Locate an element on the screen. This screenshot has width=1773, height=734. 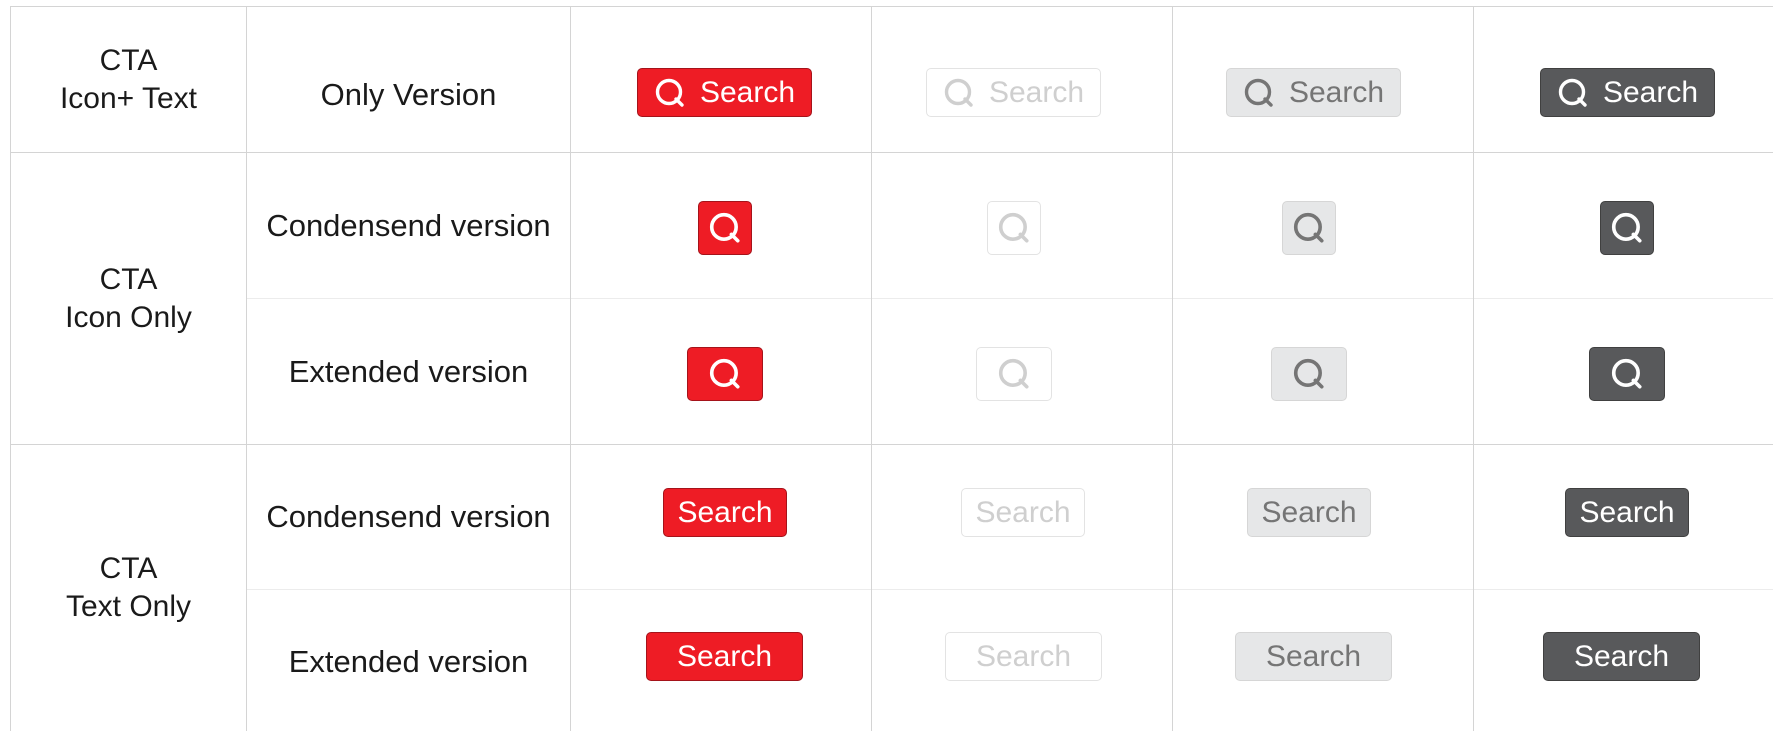
search-button-dark: Search is located at coordinates (1627, 92).